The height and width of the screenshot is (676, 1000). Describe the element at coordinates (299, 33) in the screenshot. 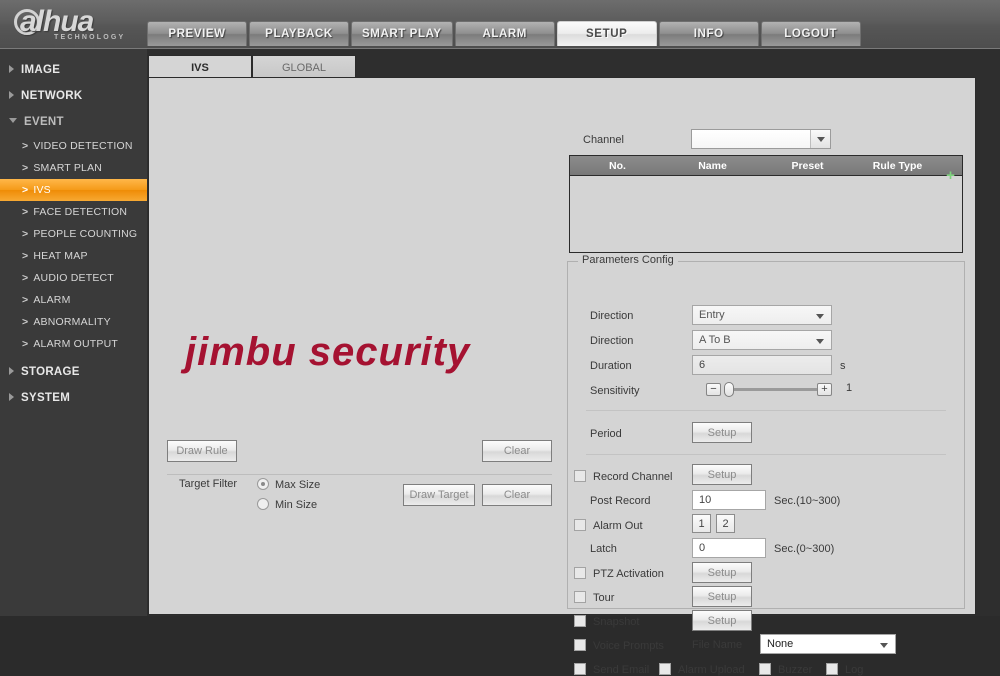

I see `topnav-playback: PLAYBACK` at that location.